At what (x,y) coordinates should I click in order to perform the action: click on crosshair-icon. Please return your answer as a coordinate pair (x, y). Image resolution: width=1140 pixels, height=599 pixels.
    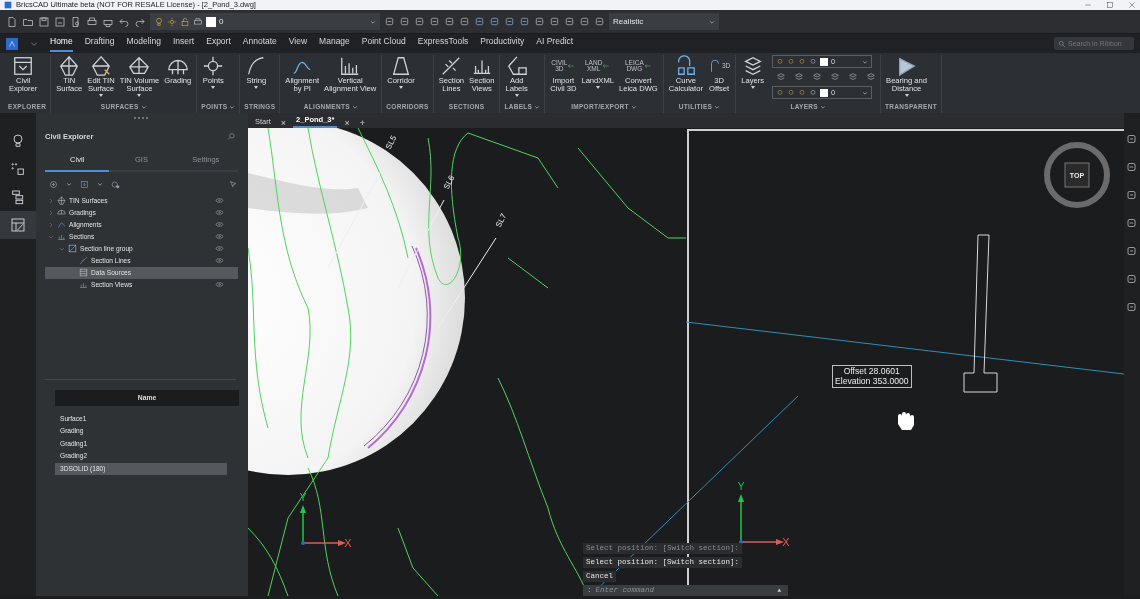
    Looking at the image, I should click on (213, 66).